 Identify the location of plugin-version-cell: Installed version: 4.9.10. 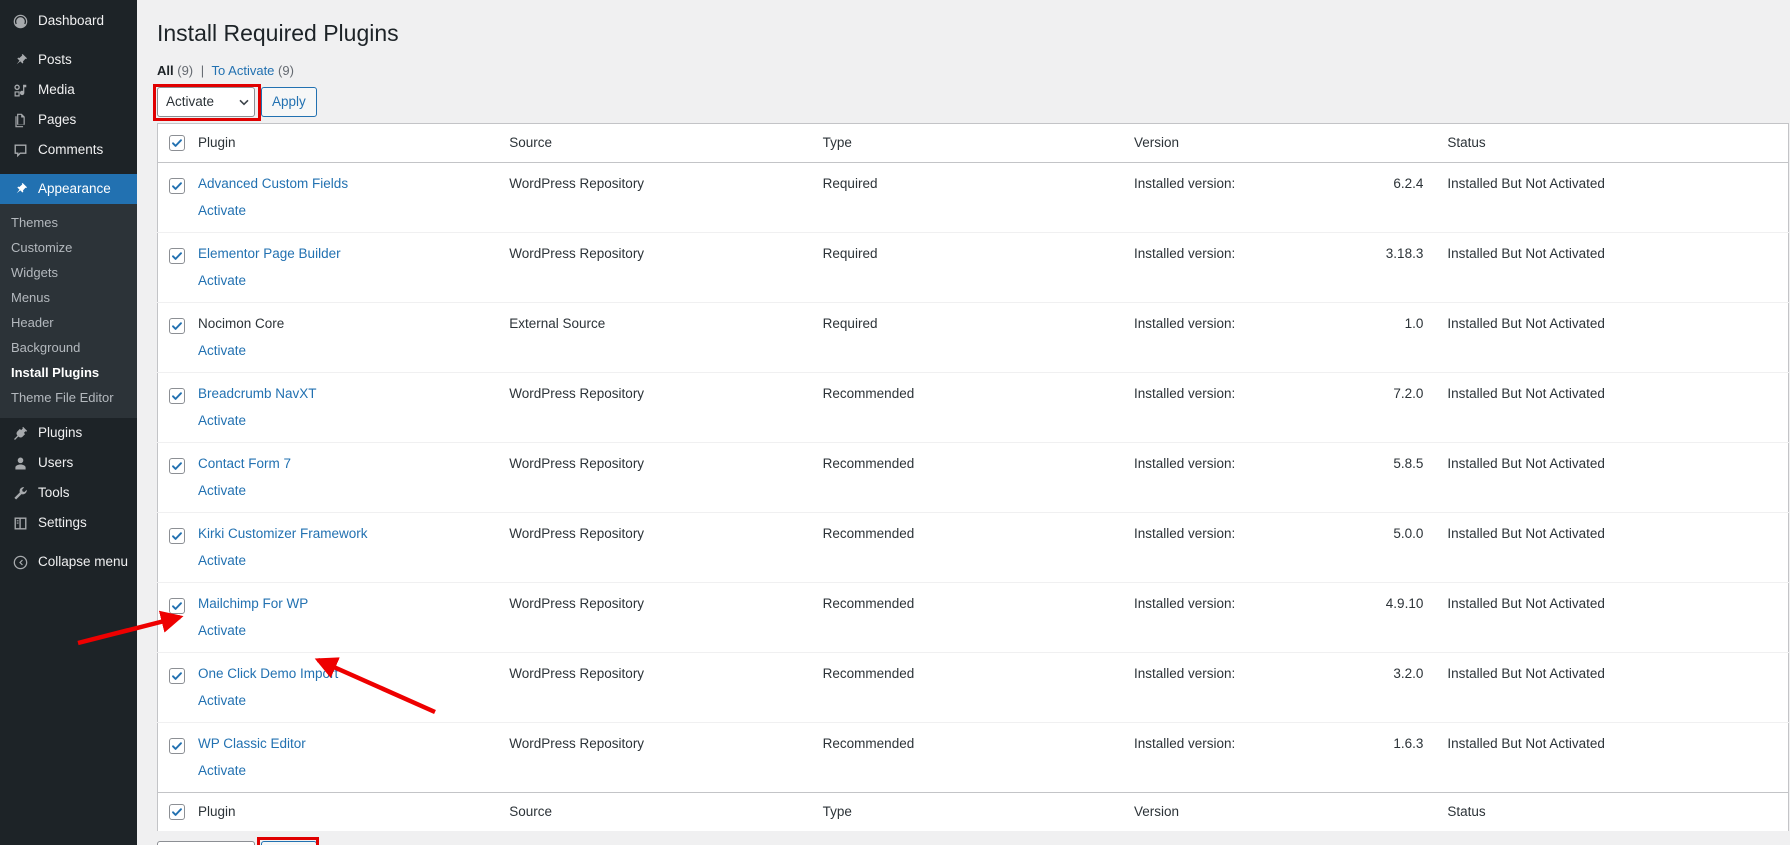
(1290, 617).